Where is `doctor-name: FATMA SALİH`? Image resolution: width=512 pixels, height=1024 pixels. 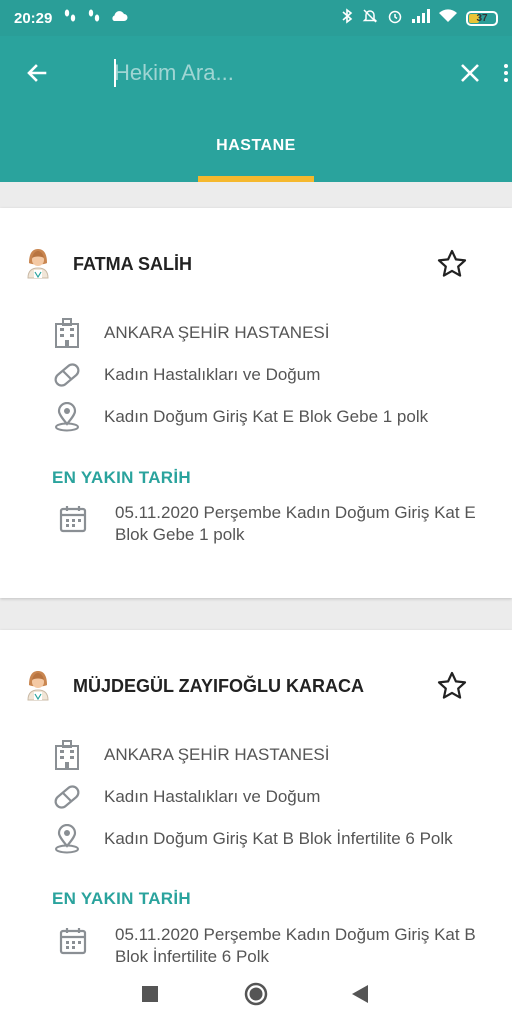
doctor-name: FATMA SALİH is located at coordinates (132, 263).